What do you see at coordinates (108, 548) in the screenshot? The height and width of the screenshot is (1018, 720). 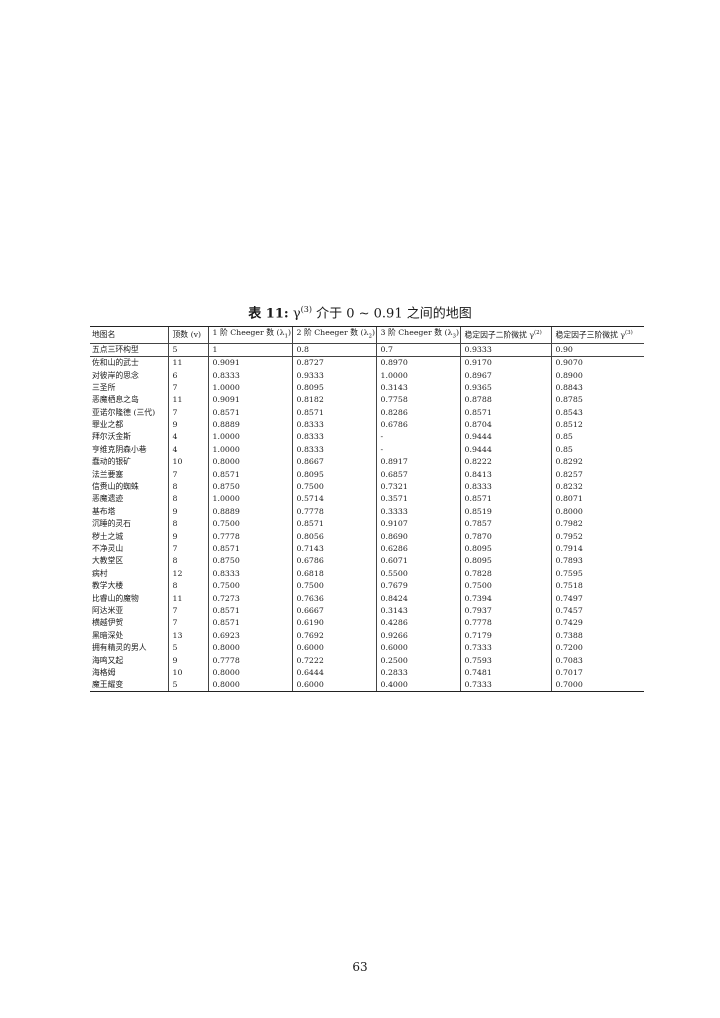 I see `table-cell: 不净灵山` at bounding box center [108, 548].